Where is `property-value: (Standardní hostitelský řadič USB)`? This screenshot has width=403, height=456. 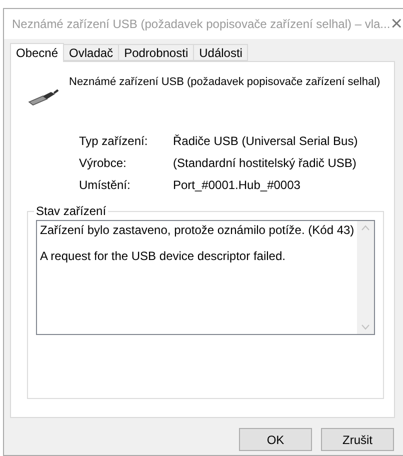 property-value: (Standardní hostitelský řadič USB) is located at coordinates (265, 163).